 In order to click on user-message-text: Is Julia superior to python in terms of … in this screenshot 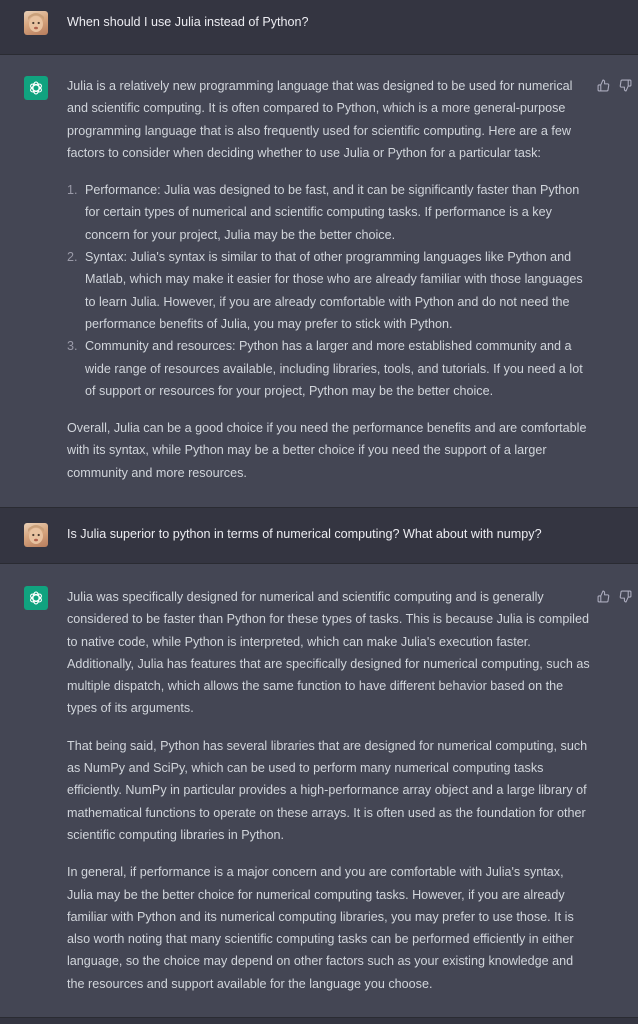, I will do `click(304, 534)`.